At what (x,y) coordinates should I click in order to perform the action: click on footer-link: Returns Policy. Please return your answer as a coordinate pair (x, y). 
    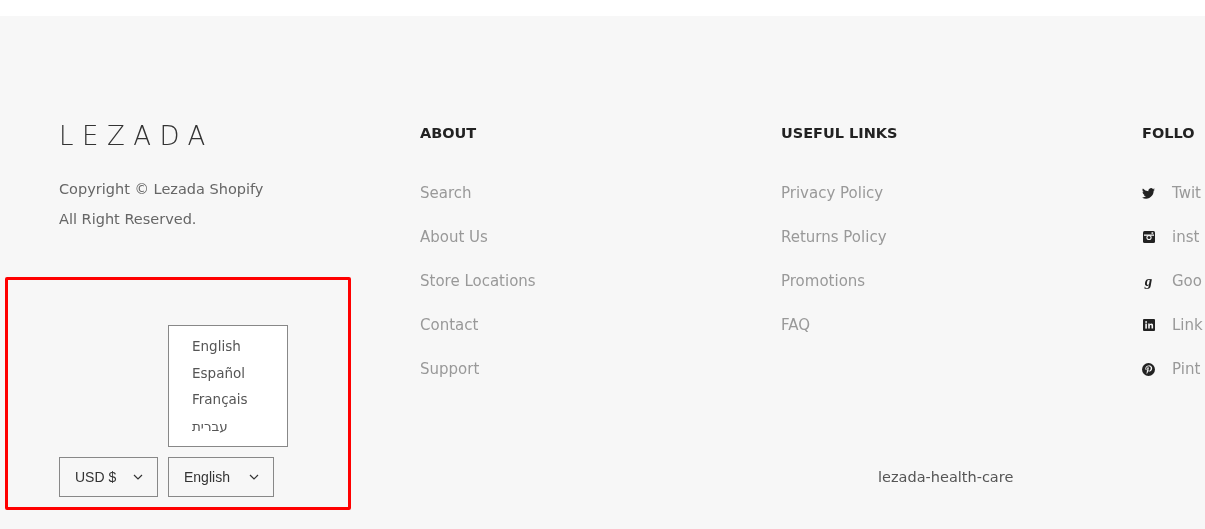
    Looking at the image, I should click on (834, 237).